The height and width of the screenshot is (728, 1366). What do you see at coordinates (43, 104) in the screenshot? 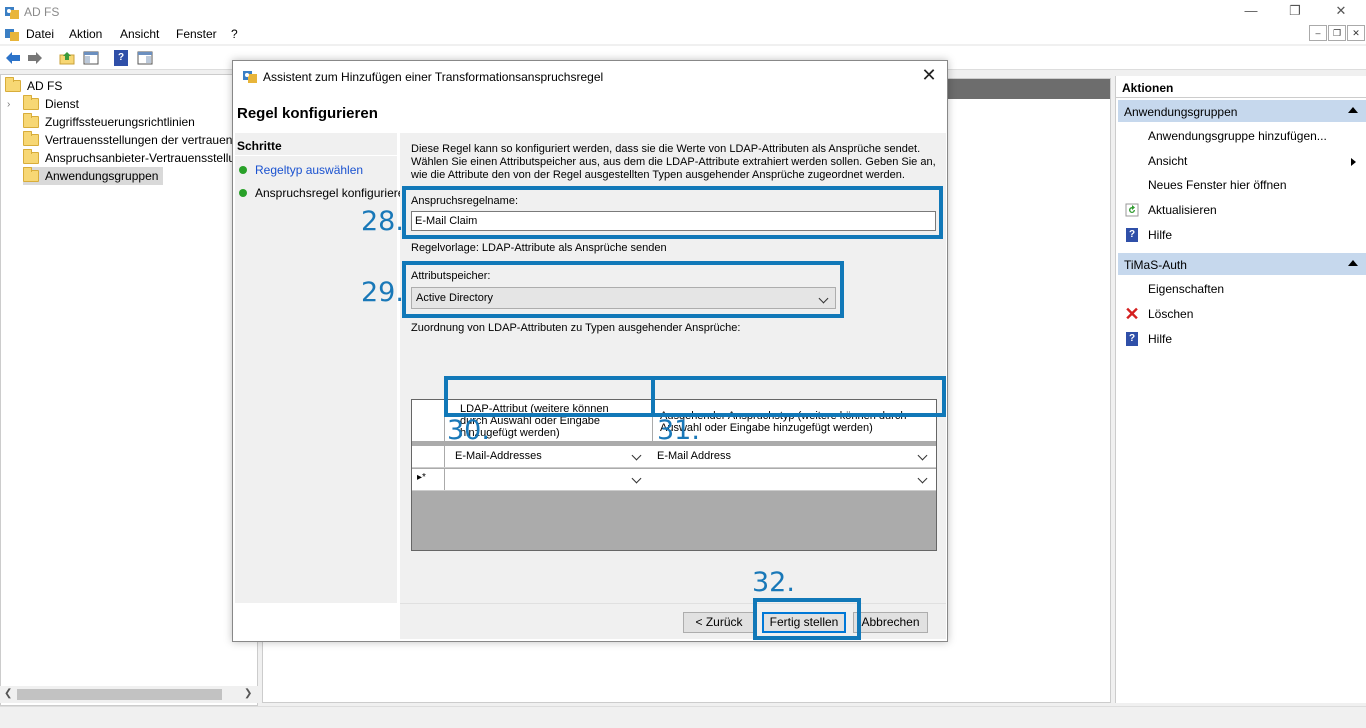
I see `tree-item-dienst: › Dienst` at bounding box center [43, 104].